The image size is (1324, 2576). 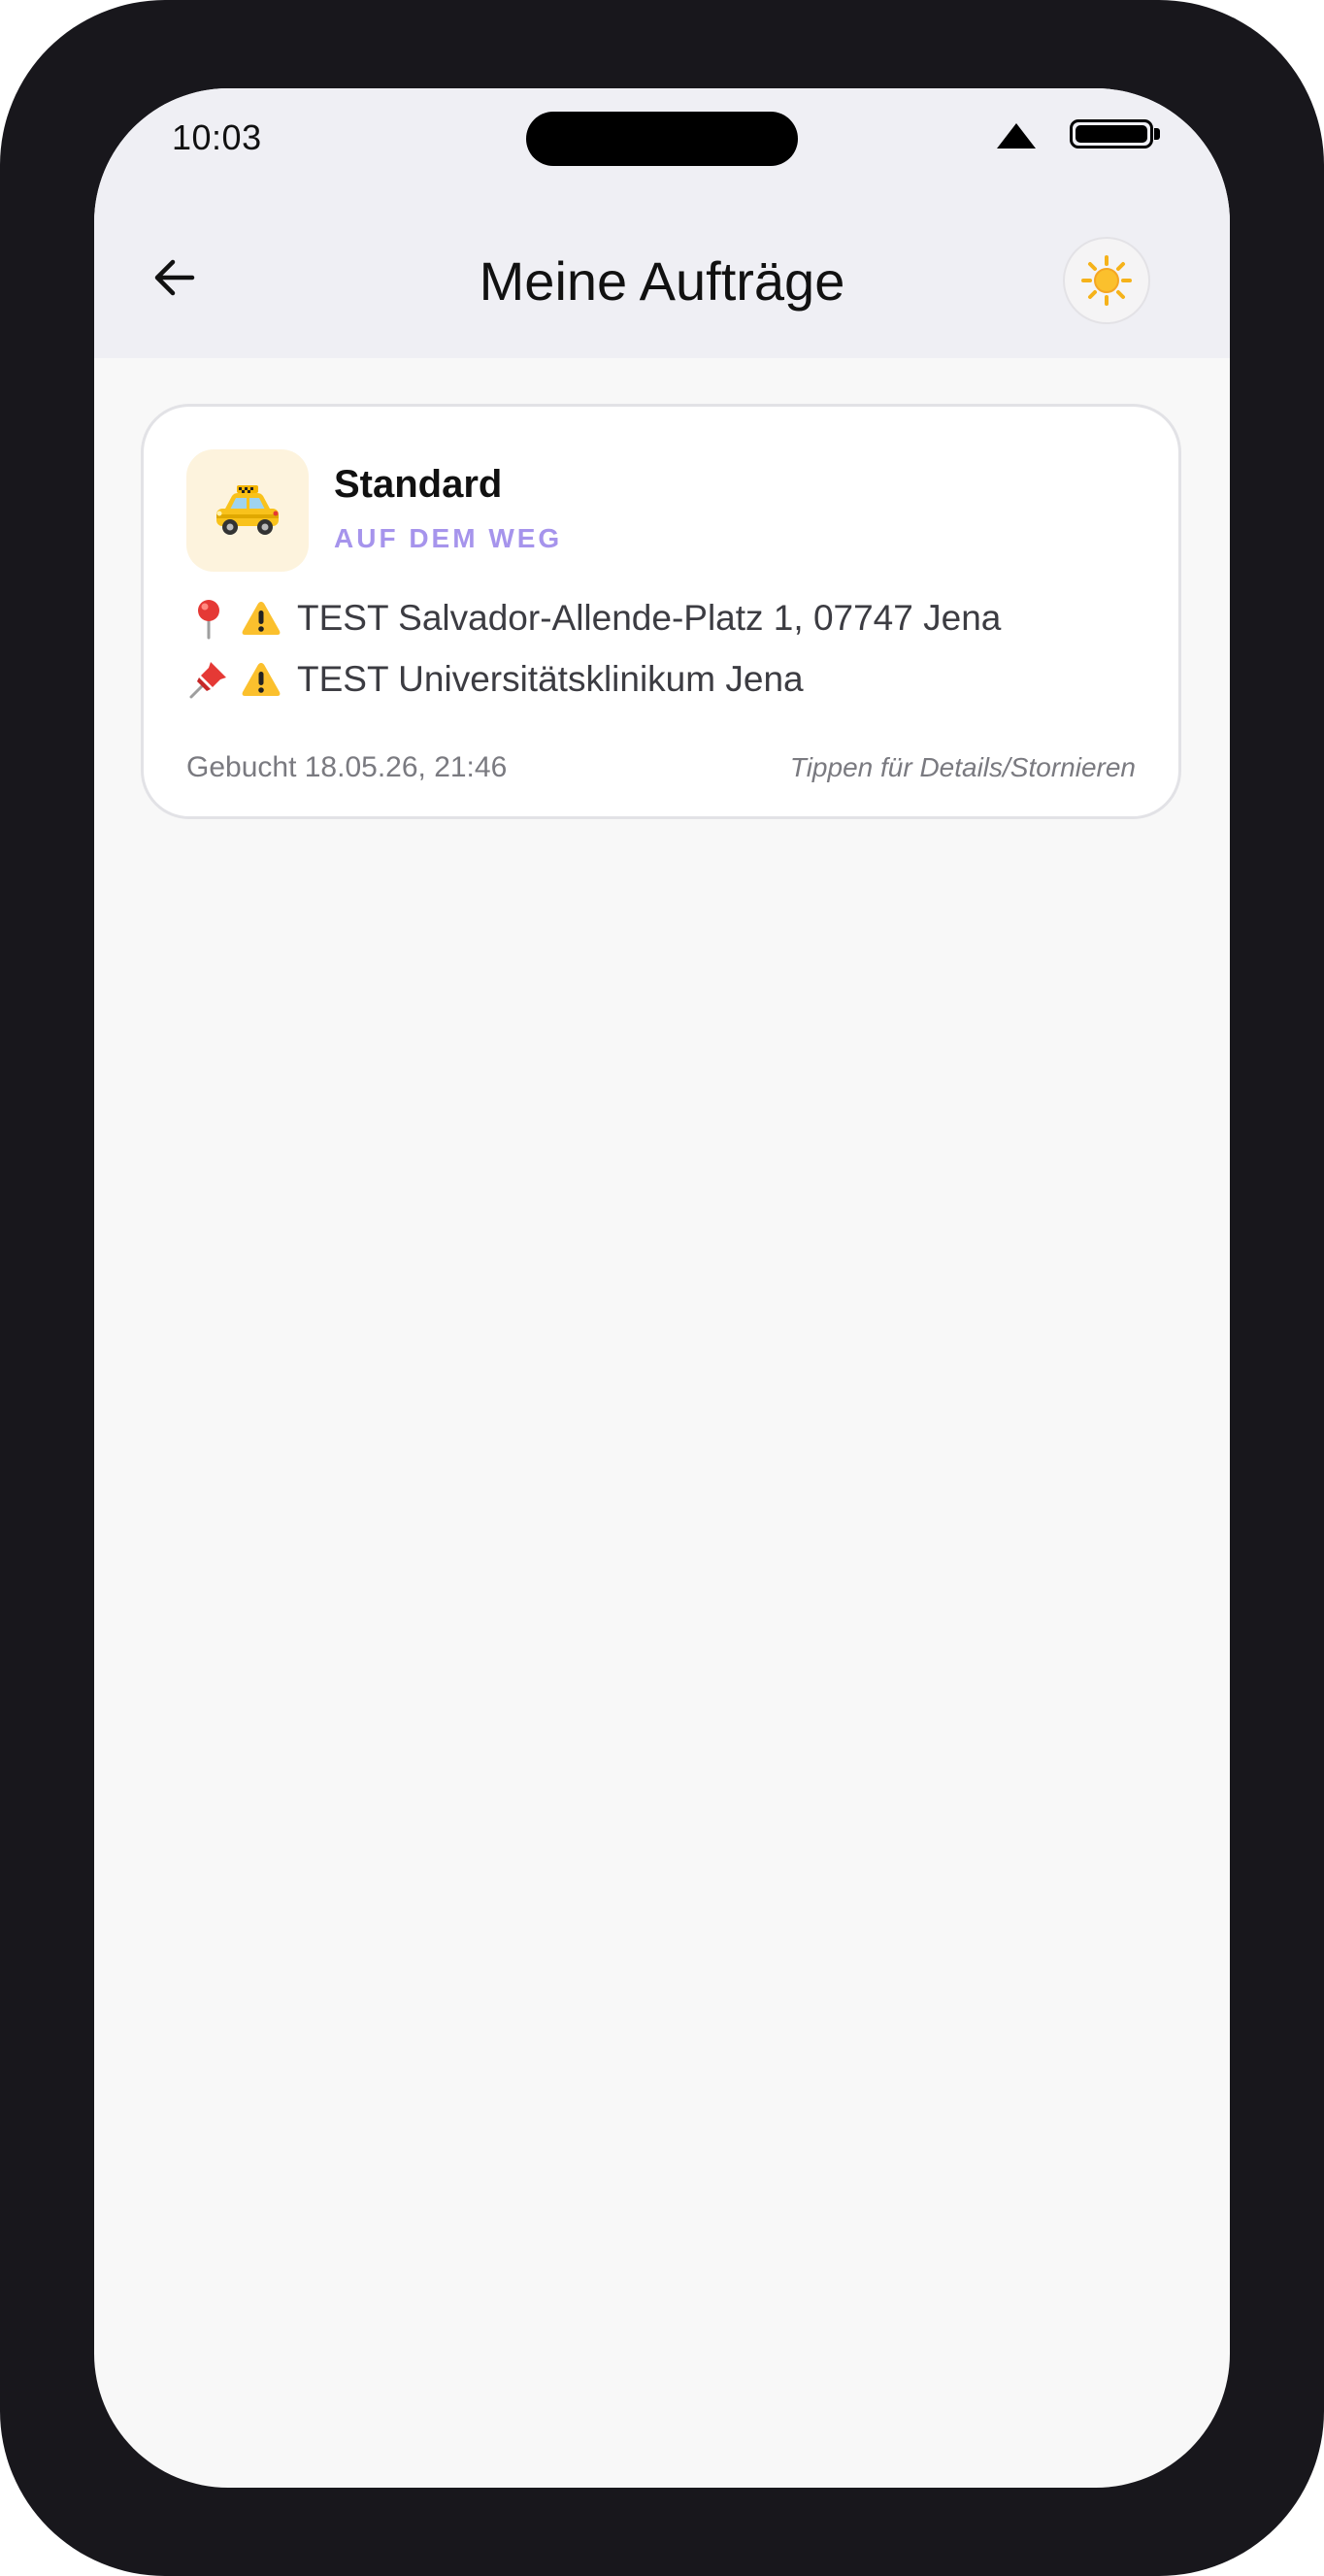 I want to click on sun-icon, so click(x=1106, y=280).